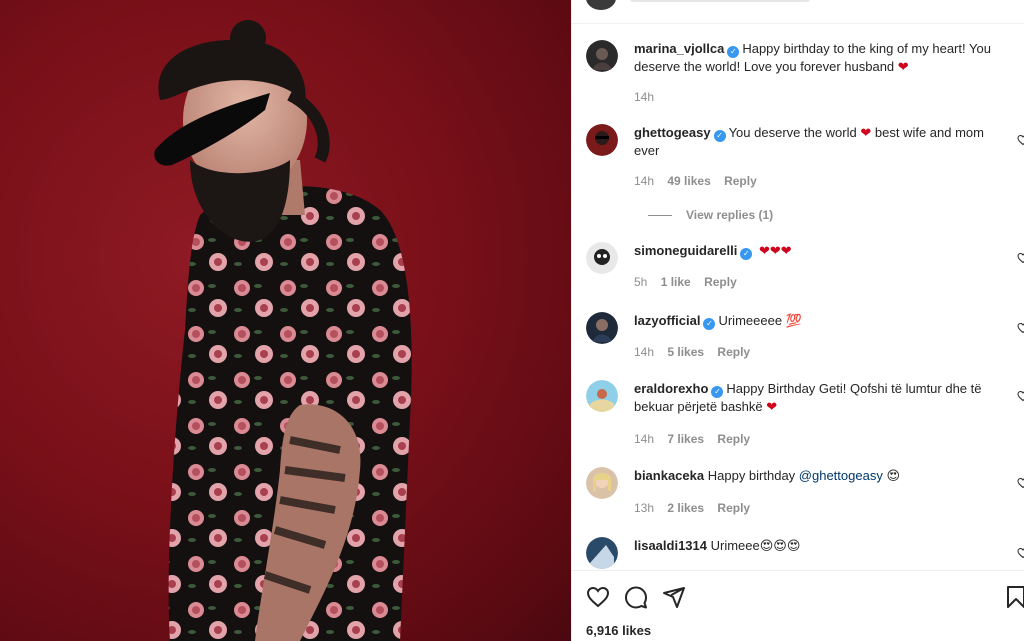 The height and width of the screenshot is (641, 1024). I want to click on view-replies-label: View replies (1), so click(729, 215).